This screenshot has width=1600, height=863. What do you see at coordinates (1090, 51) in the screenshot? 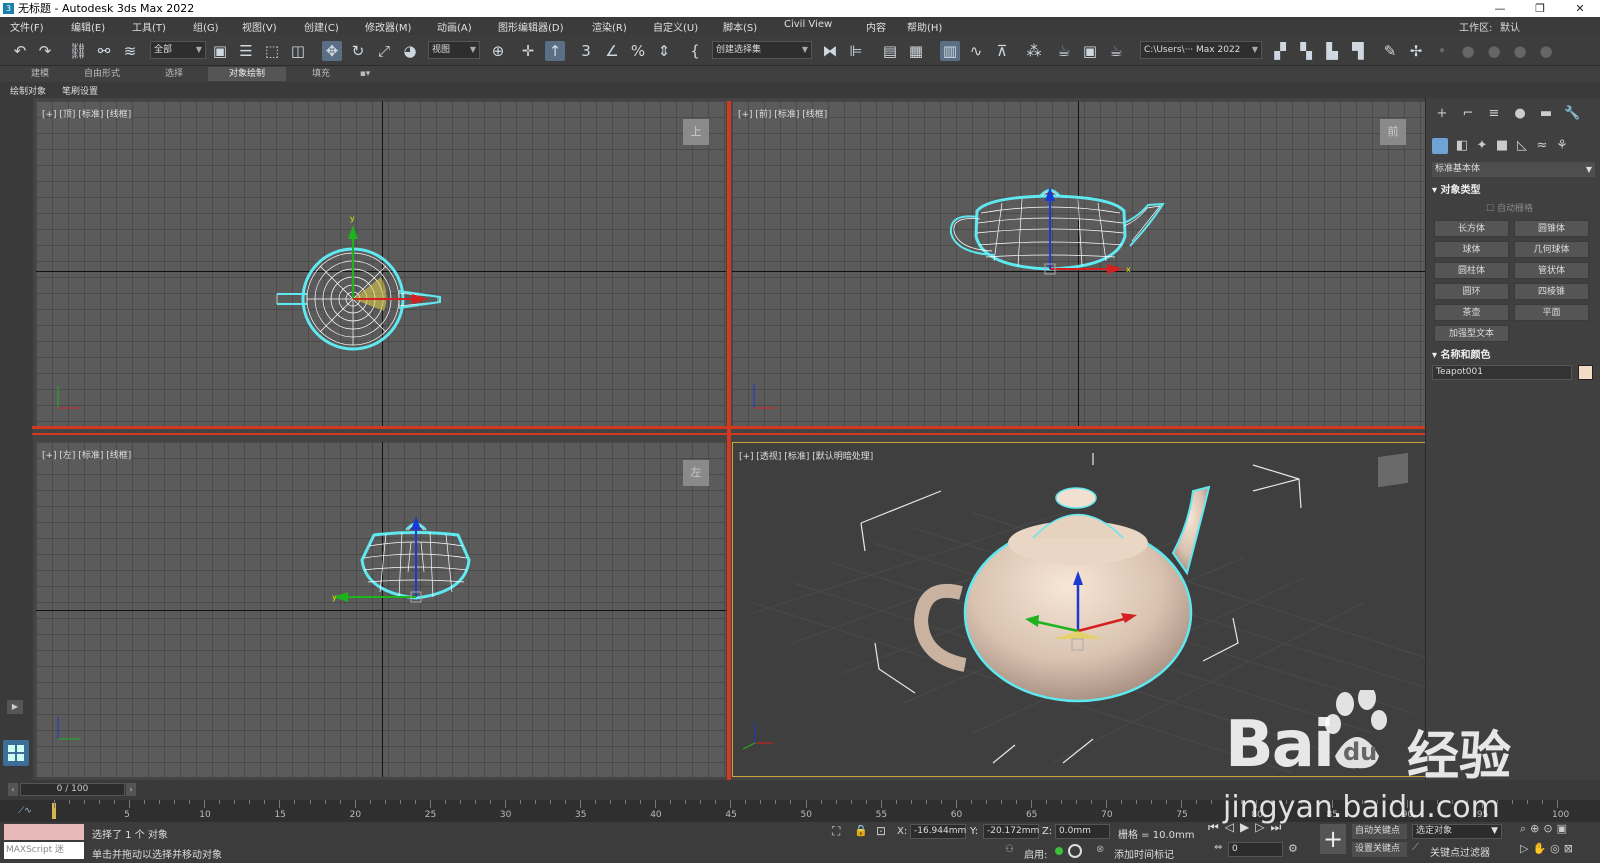
I see `rendered-frame-icon: ▣` at bounding box center [1090, 51].